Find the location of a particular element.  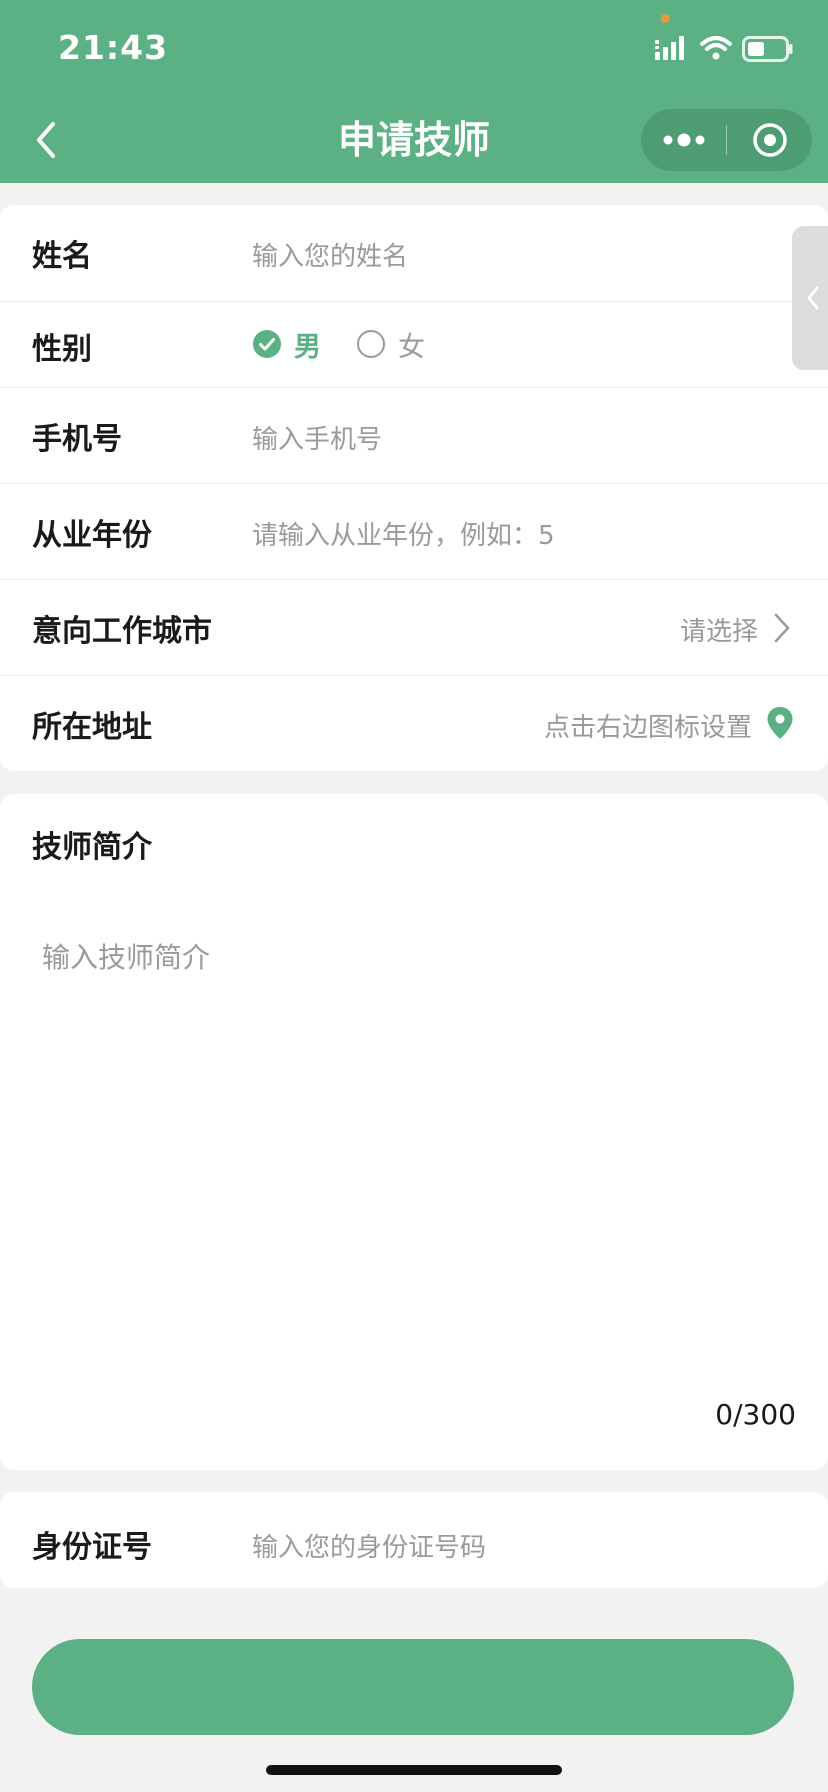

privacy-indicator-dot is located at coordinates (665, 18).